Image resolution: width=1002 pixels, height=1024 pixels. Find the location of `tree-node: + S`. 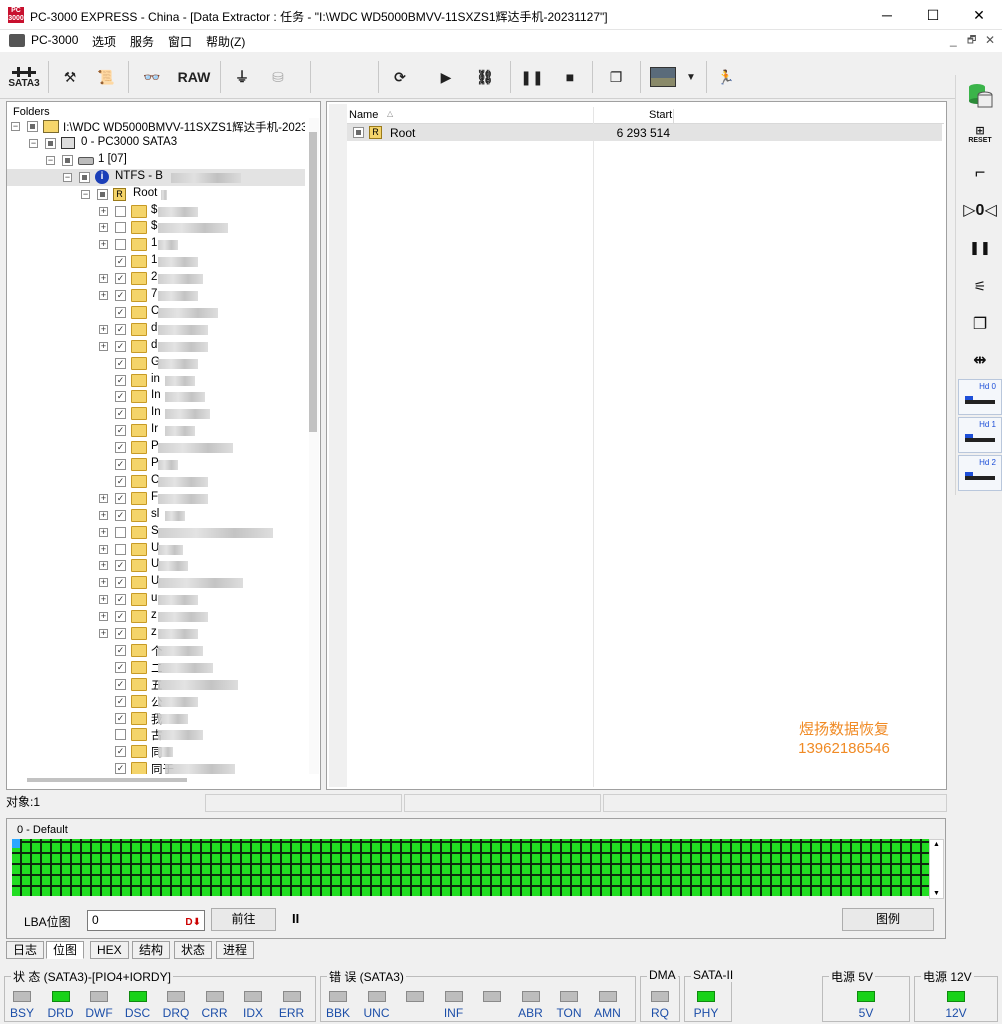

tree-node: + S is located at coordinates (156, 532).